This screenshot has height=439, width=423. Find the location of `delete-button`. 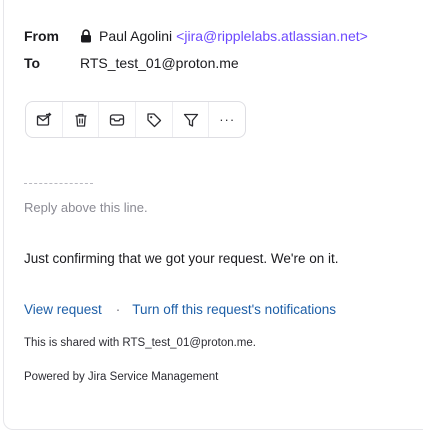

delete-button is located at coordinates (81, 119).